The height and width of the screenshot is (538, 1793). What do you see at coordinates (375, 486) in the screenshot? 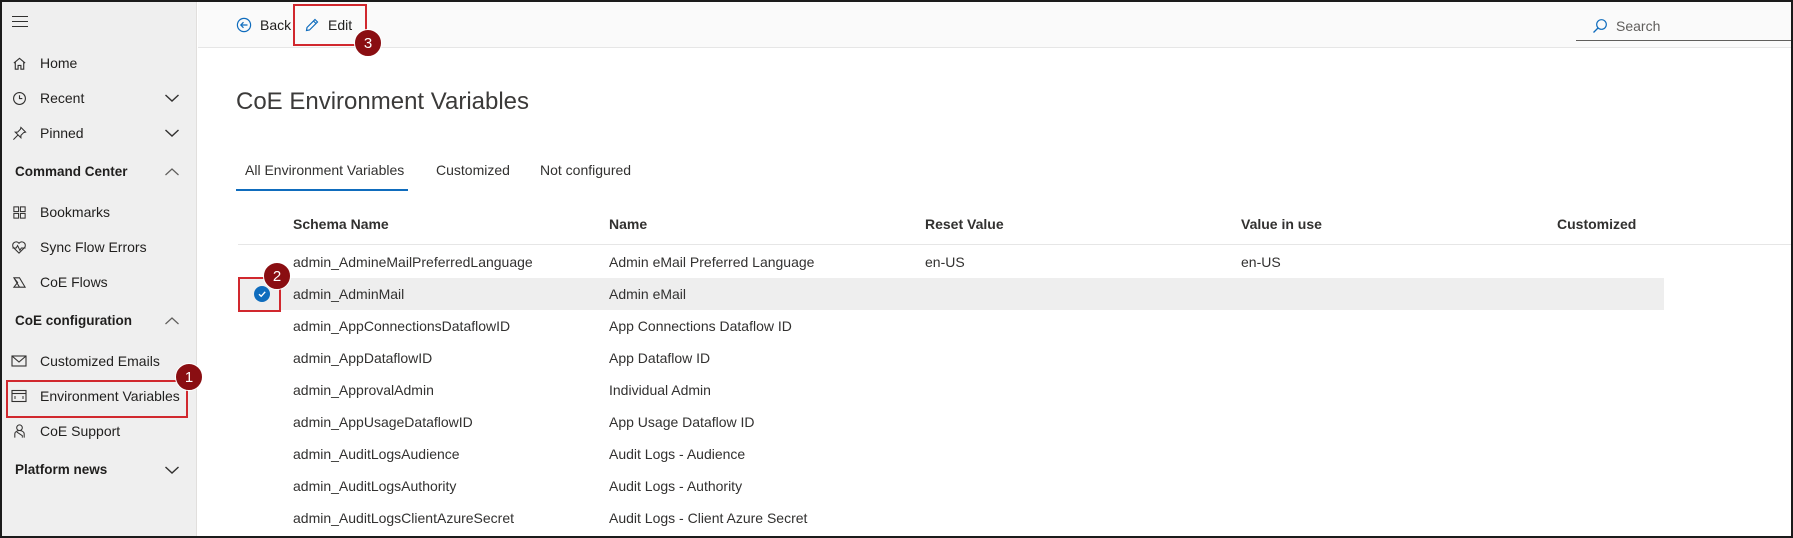
I see `cell-schema-name: admin_AuditLogsAuthority` at bounding box center [375, 486].